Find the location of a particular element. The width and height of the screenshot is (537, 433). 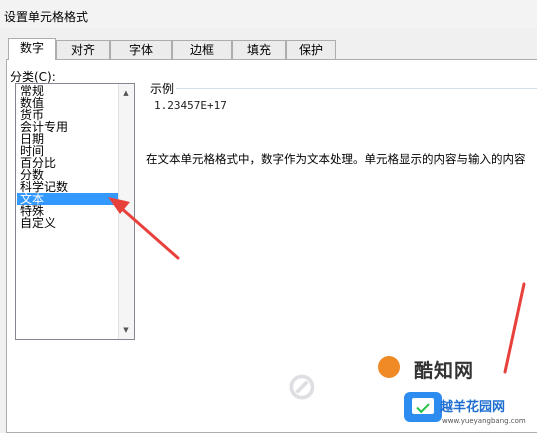

sample-label: 示例 is located at coordinates (162, 89).